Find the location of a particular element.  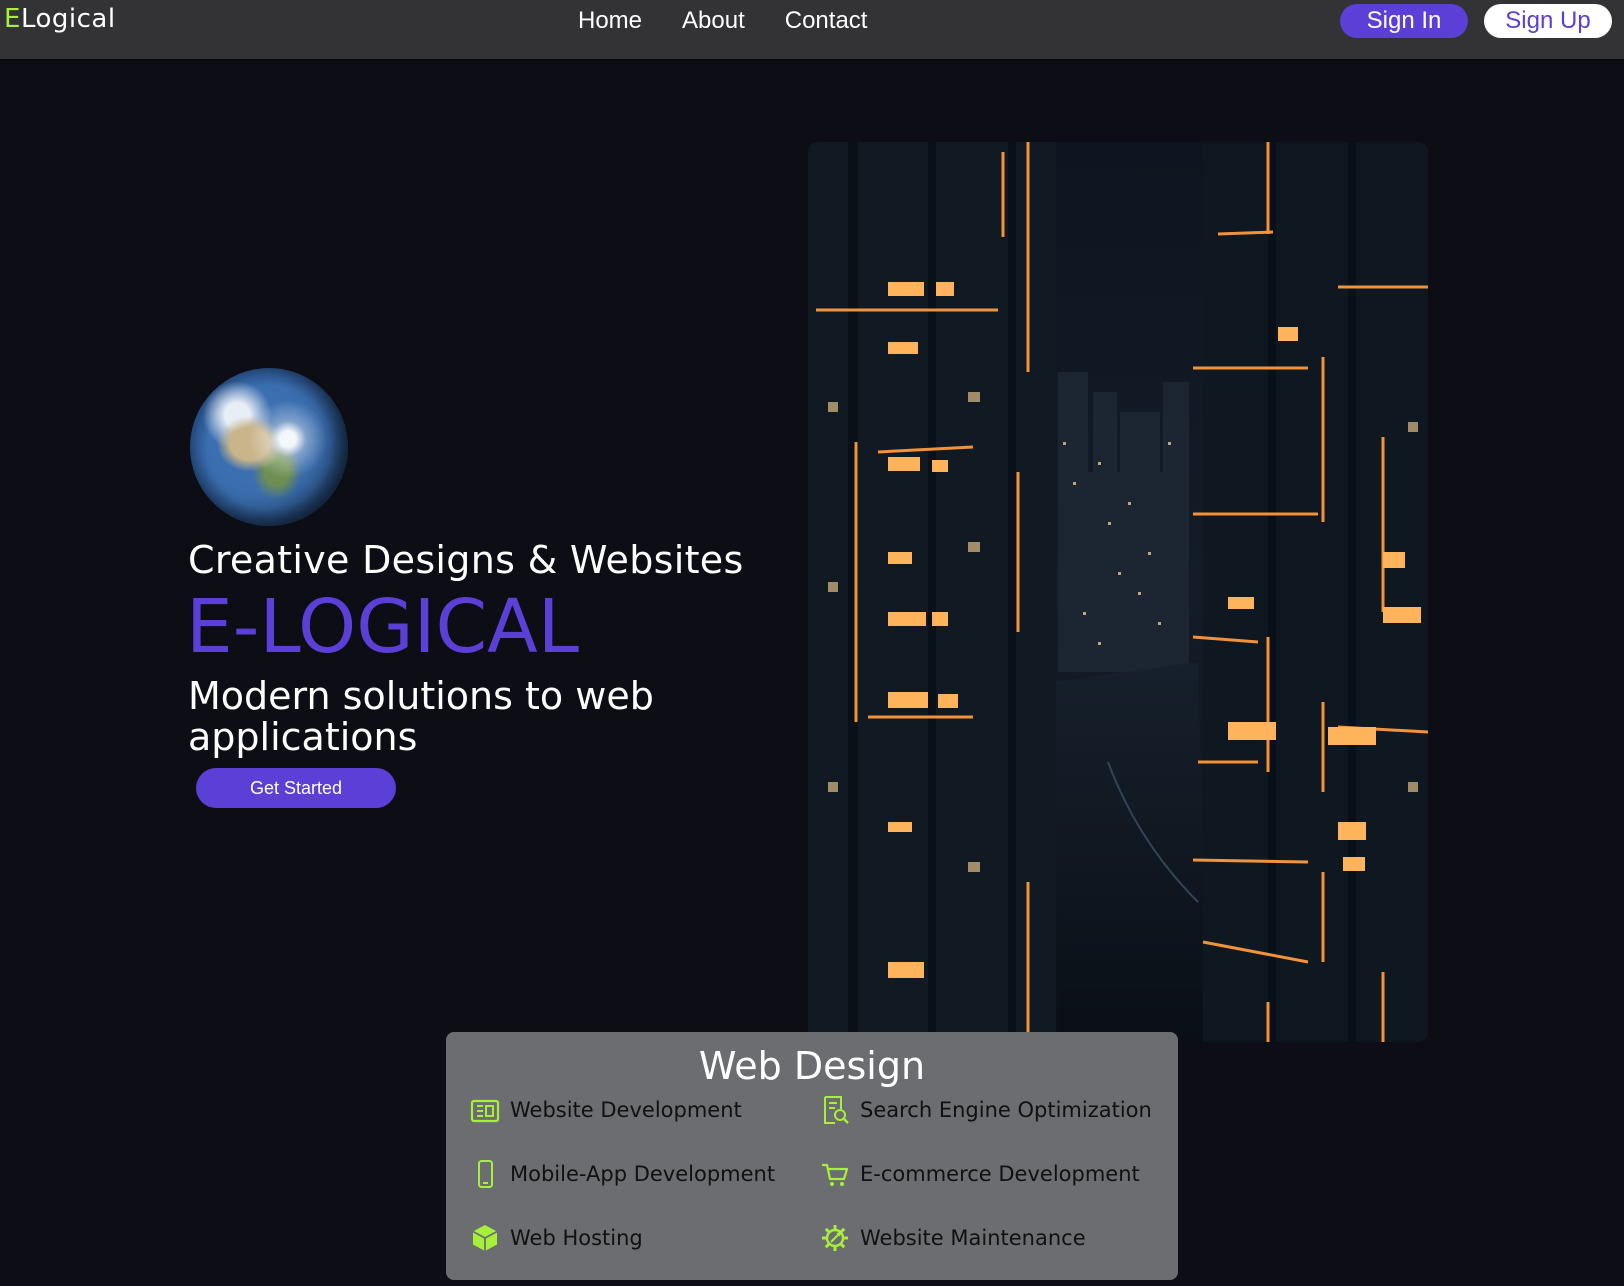

earth-globe-image is located at coordinates (269, 447).